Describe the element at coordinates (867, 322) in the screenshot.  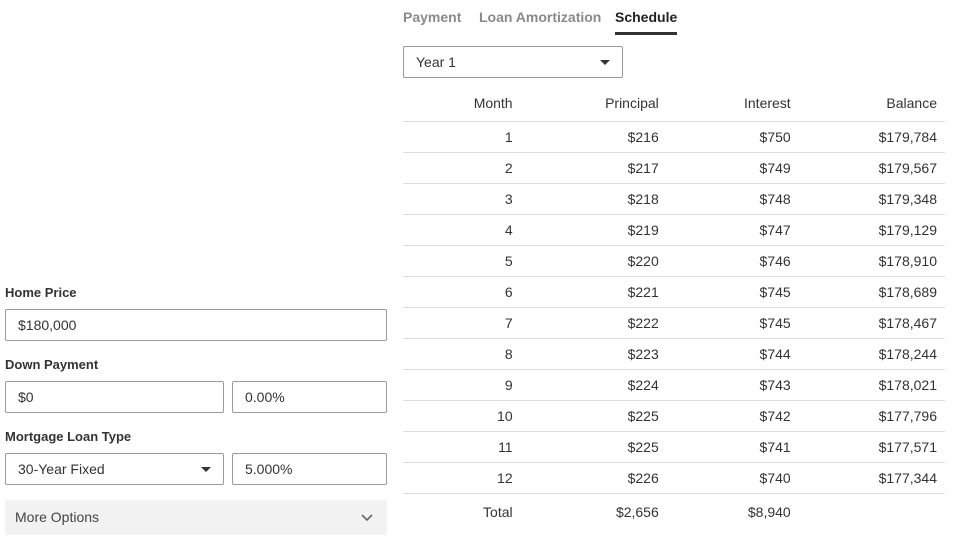
I see `cell-balance: $178,467` at that location.